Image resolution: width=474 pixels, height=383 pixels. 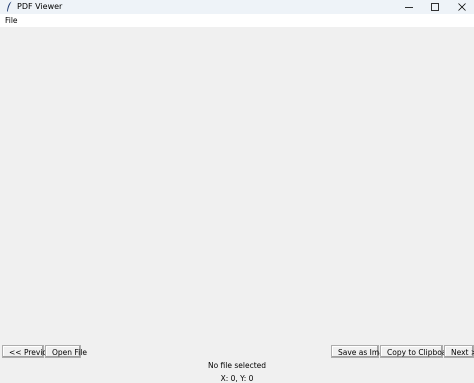 I want to click on file-status-label: No file selected, so click(x=237, y=365).